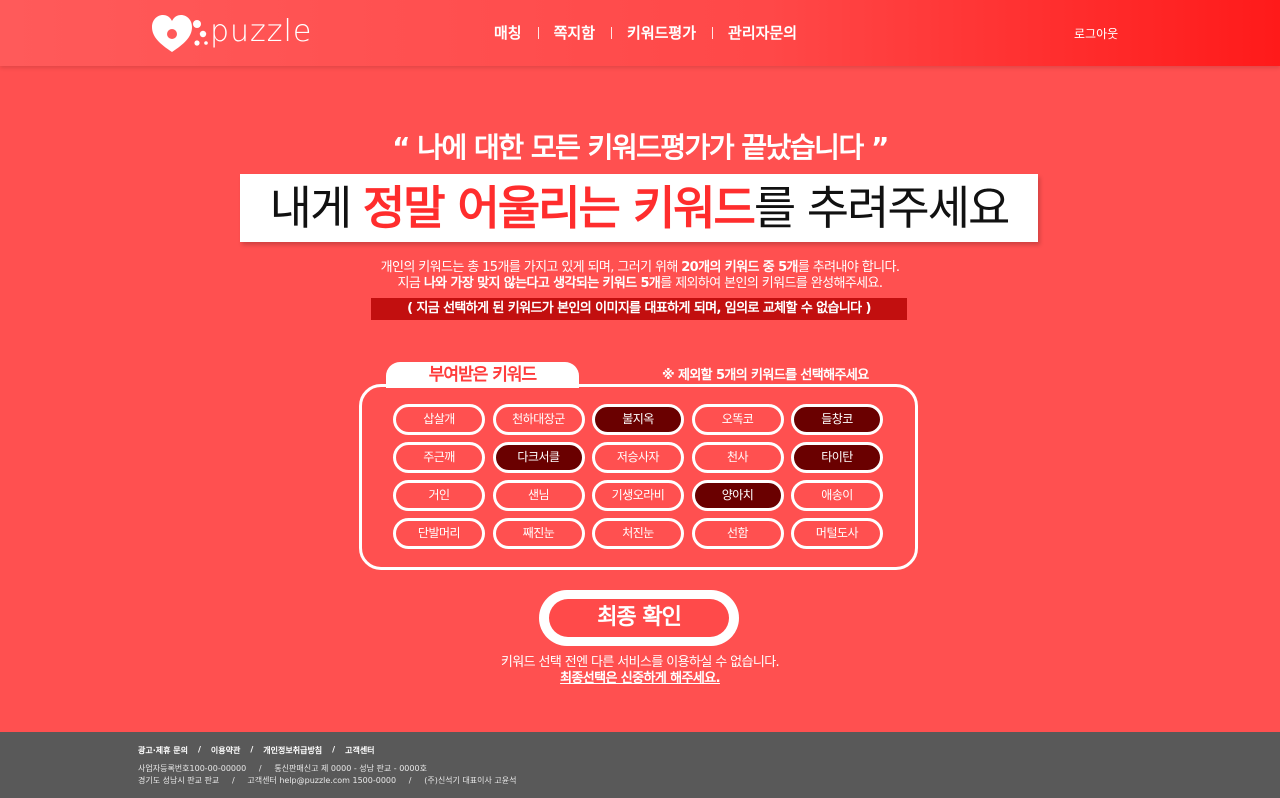  I want to click on header: puzzle 매칭 쪽지함 키워드평가 관리자문의 로그아웃, so click(640, 33).